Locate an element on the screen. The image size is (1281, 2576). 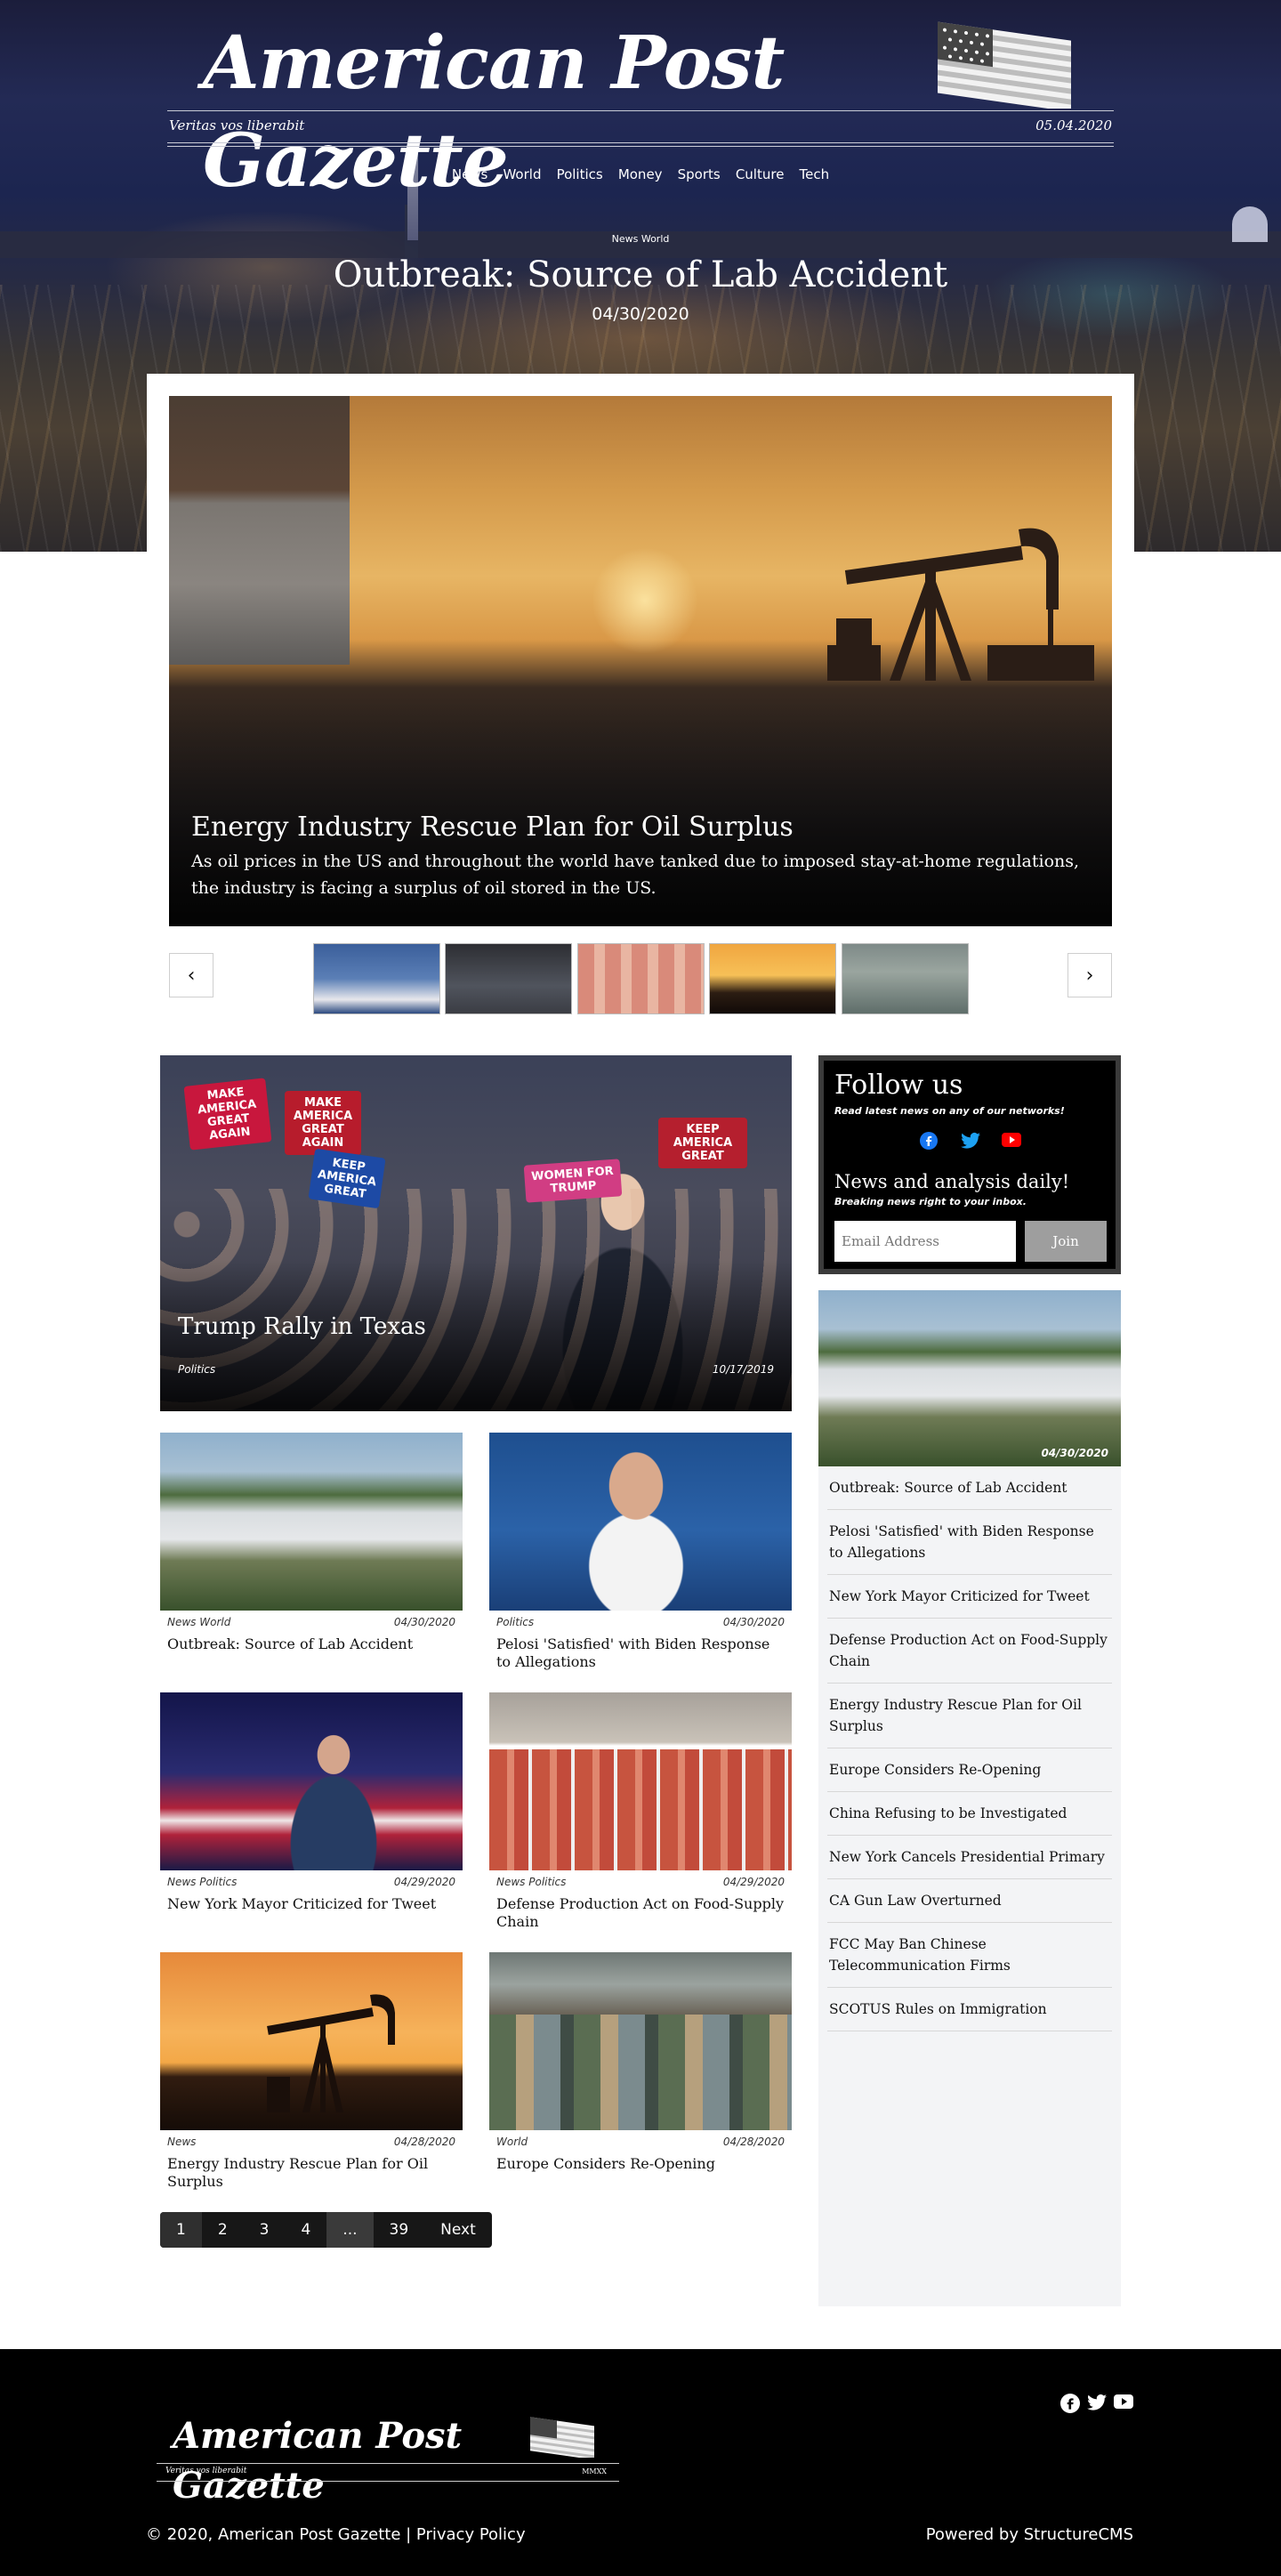
join-button: Join is located at coordinates (1066, 1241).